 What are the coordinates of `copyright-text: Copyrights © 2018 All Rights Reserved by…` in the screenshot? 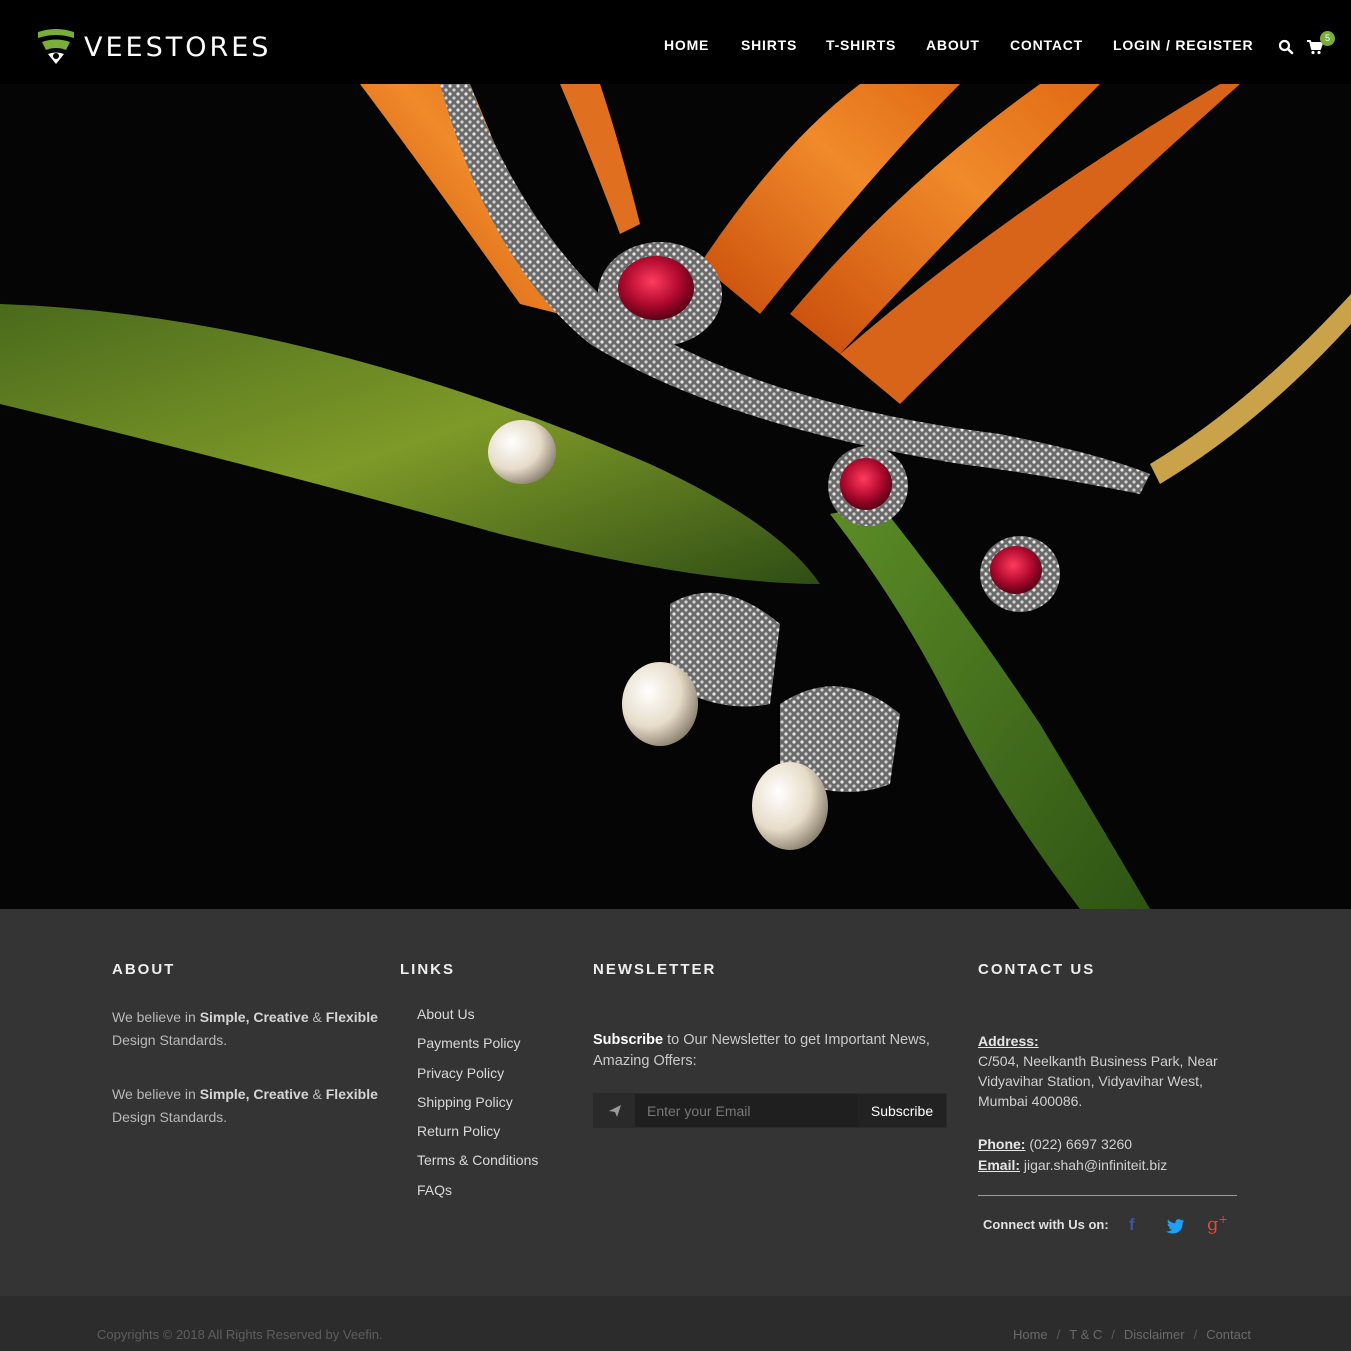 It's located at (240, 1334).